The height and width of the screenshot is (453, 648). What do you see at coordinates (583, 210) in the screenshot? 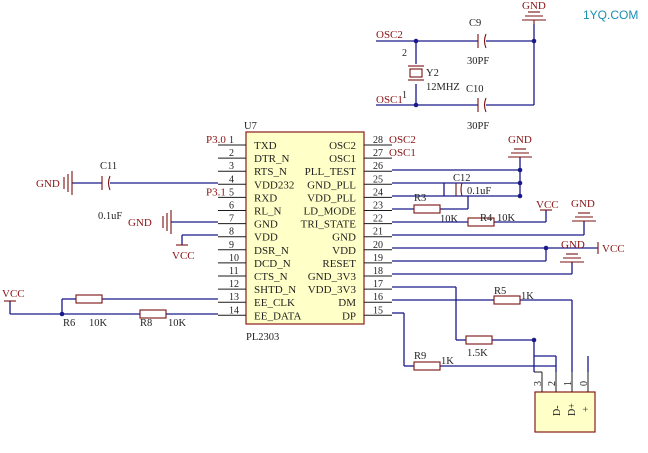
I see `gnd-symbol-pin21: GND` at bounding box center [583, 210].